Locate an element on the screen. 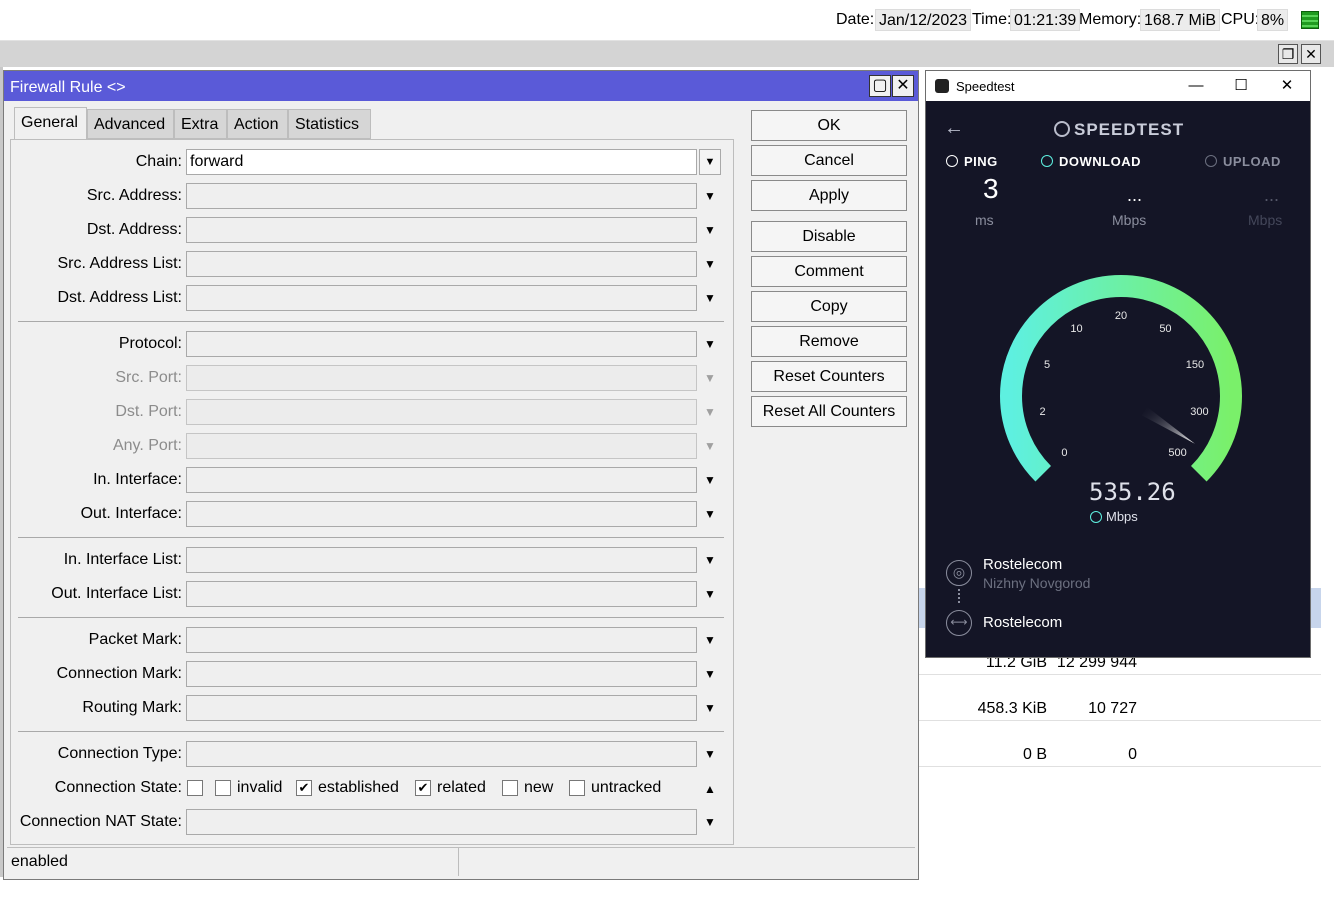  in-interface-list-input is located at coordinates (441, 560).